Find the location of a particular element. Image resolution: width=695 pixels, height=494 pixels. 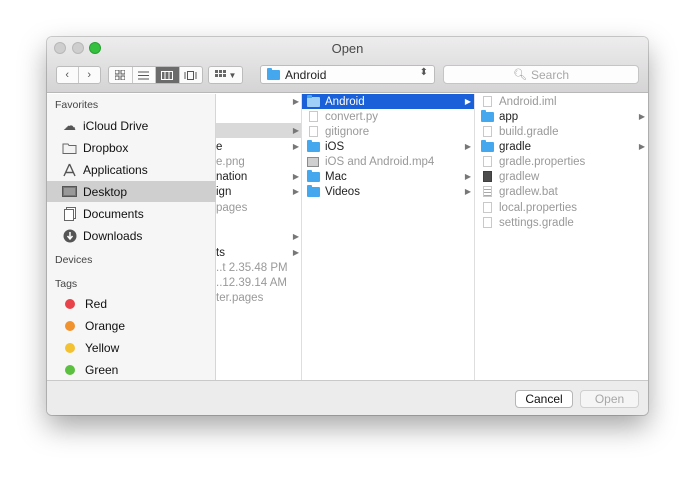

titlebar: Open ‹ › ▼ Android ⬍ 🔍︎ Search is located at coordinates (347, 65).